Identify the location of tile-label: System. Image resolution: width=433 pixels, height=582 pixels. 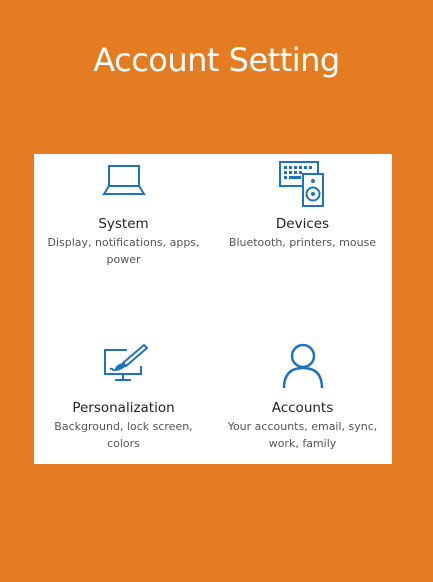
(123, 224).